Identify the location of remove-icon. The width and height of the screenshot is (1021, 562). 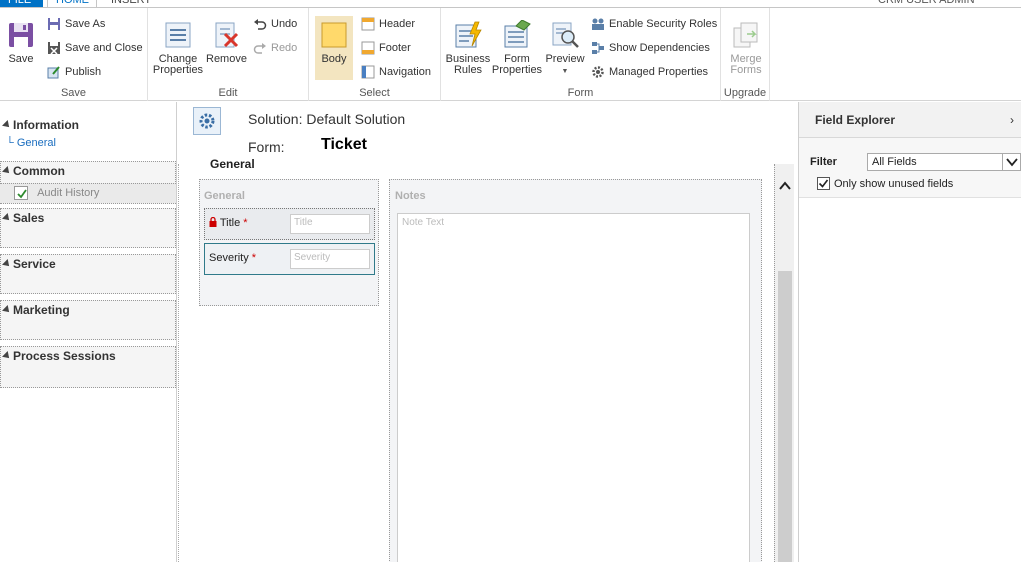
(227, 35).